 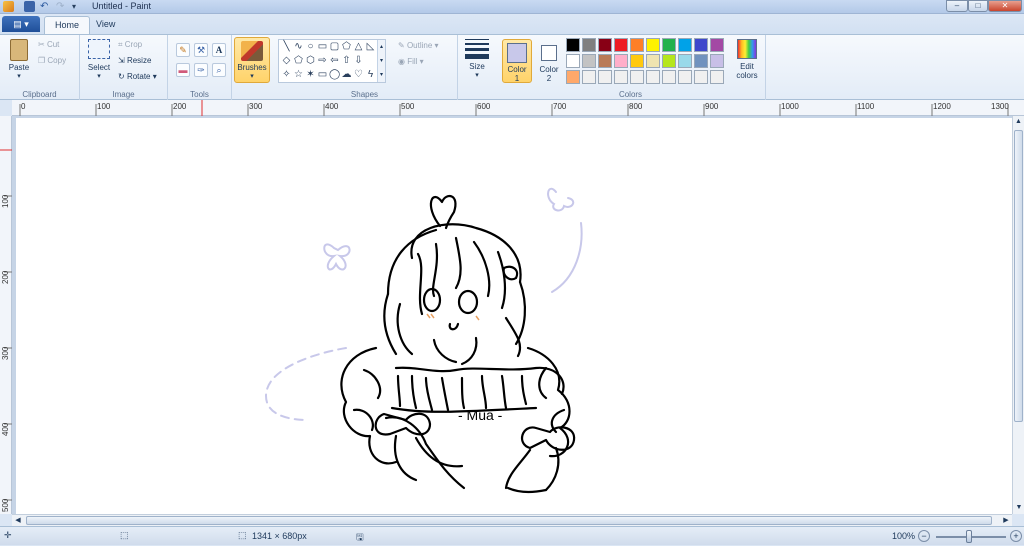 I want to click on horizontal-scrollbar: ◀ ▶, so click(x=512, y=520).